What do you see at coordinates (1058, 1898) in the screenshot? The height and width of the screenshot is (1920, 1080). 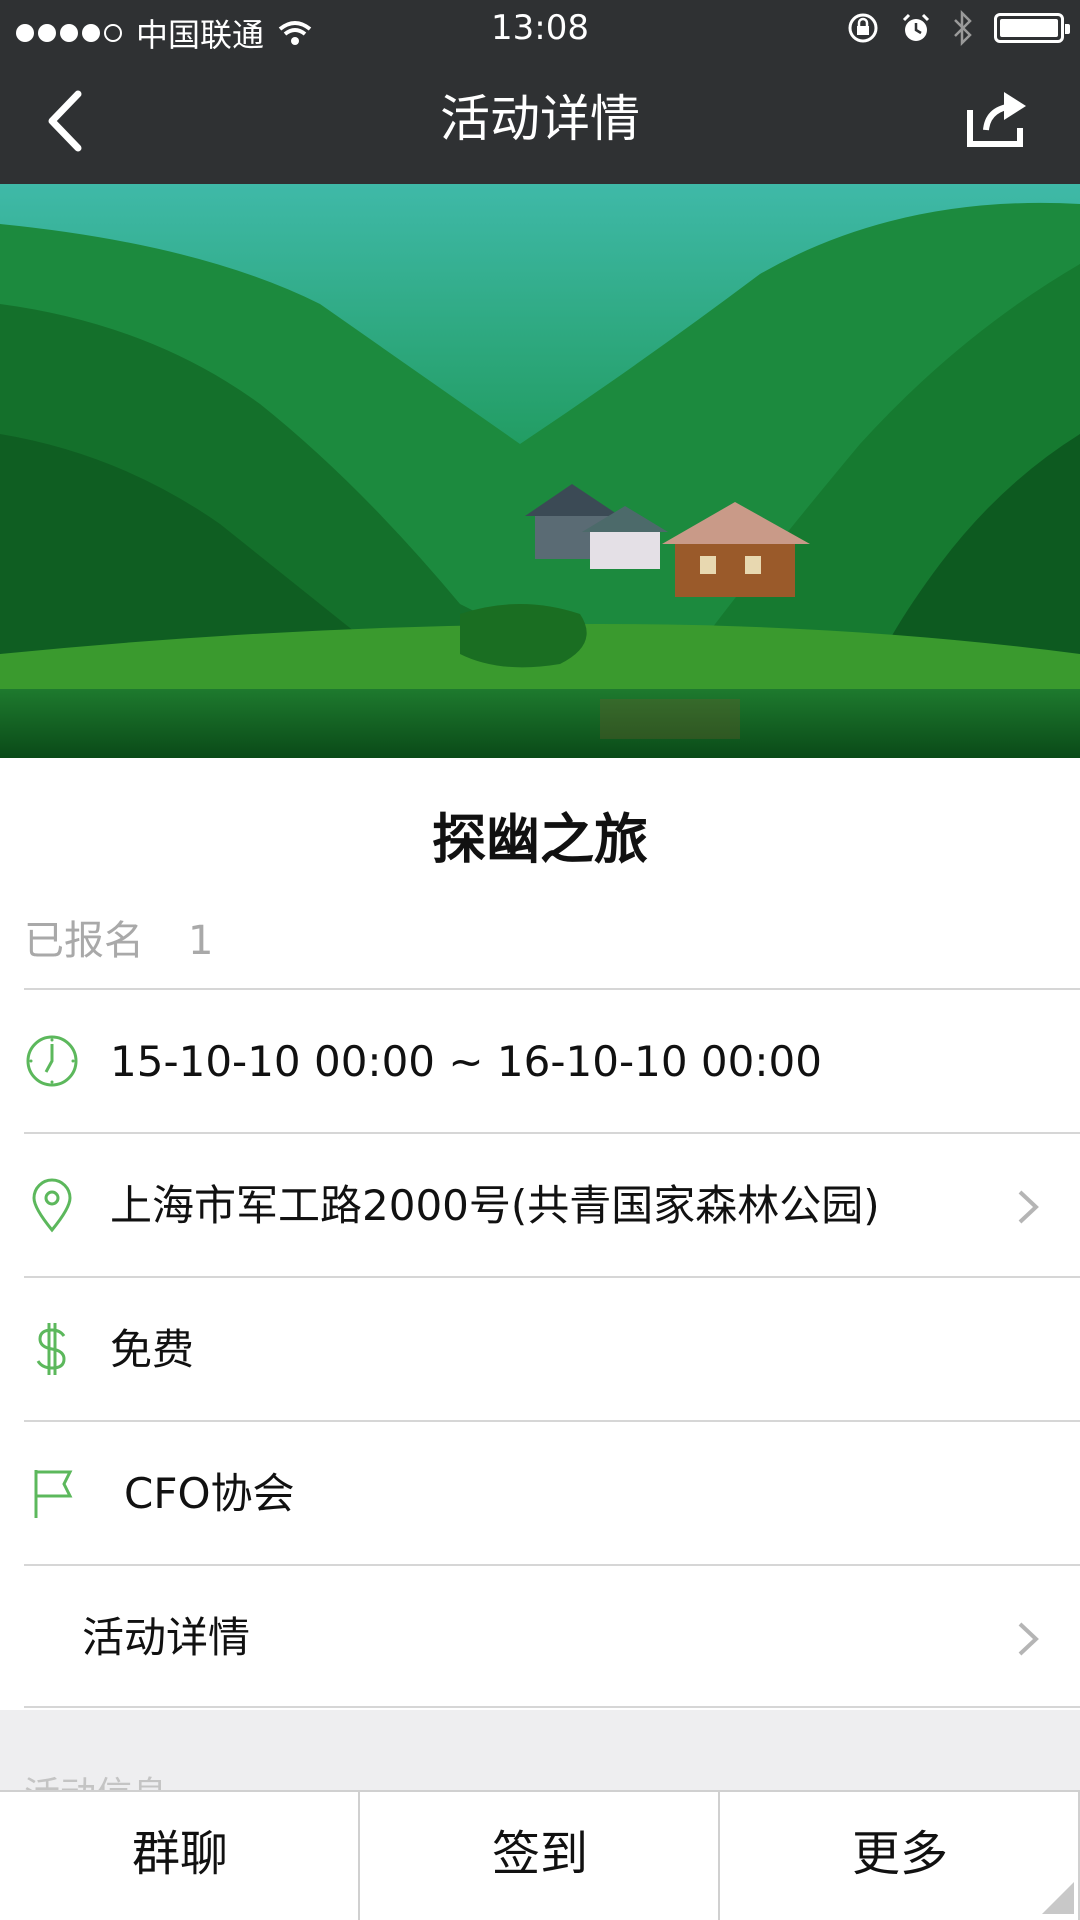 I see `corner-triangle-icon` at bounding box center [1058, 1898].